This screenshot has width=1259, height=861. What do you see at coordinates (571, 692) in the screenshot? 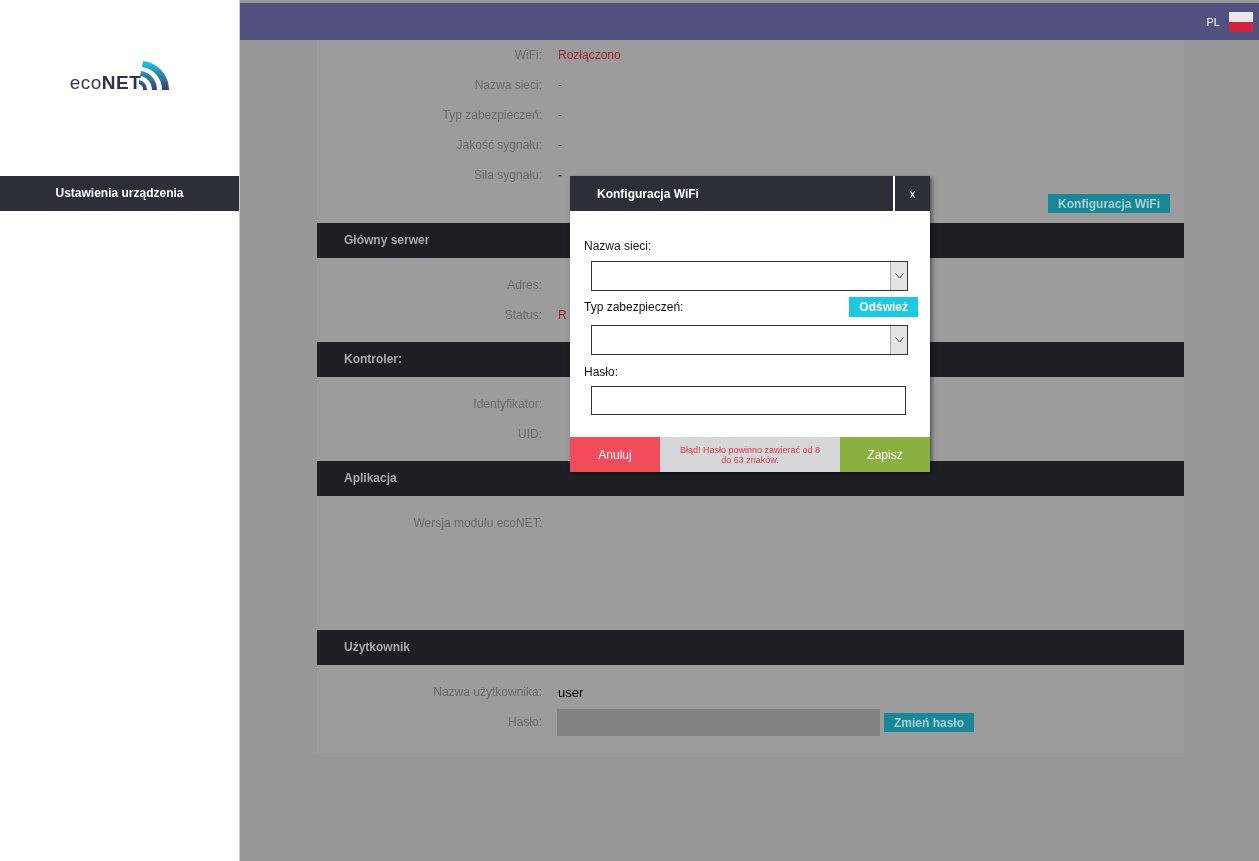
I see `field-value: user` at bounding box center [571, 692].